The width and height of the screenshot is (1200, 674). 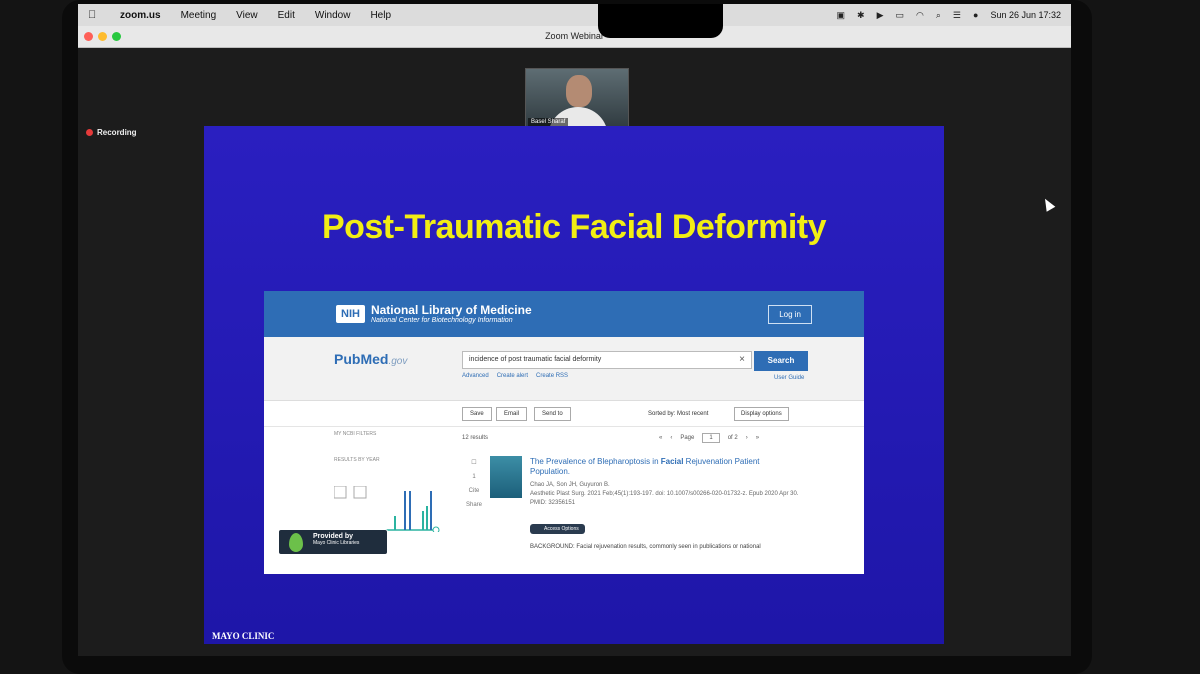 I want to click on expand-icon, so click(x=340, y=492).